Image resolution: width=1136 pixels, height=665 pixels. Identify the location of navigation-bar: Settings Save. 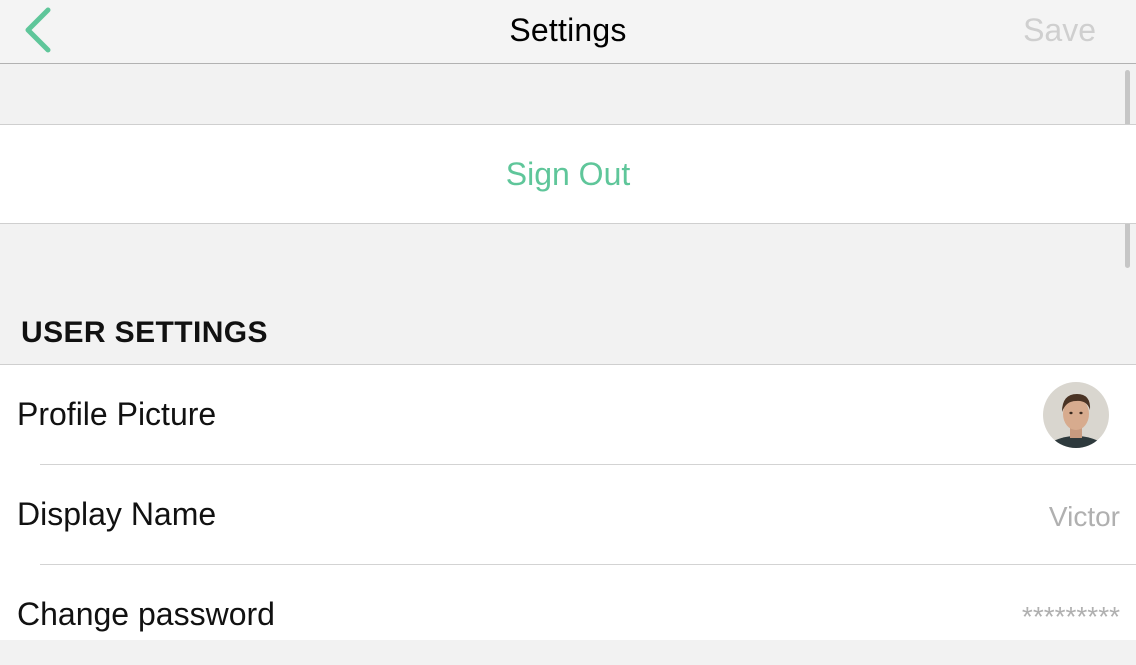
(568, 32).